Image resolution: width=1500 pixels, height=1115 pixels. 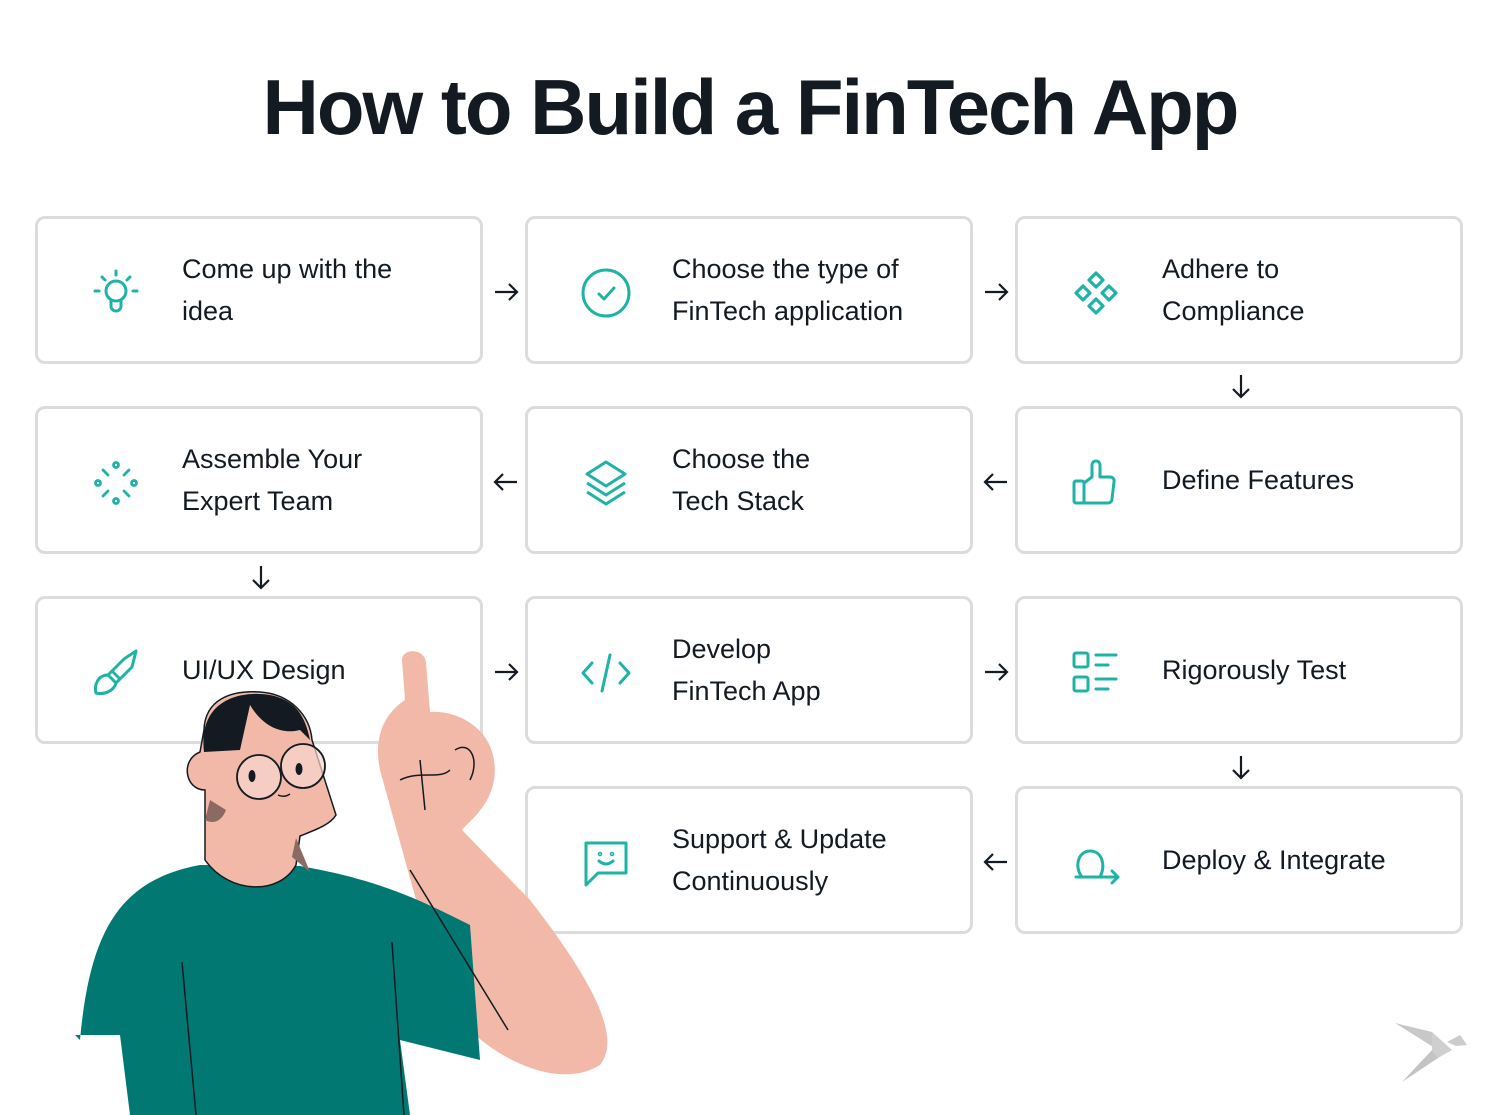 I want to click on team-burst-icon, so click(x=116, y=483).